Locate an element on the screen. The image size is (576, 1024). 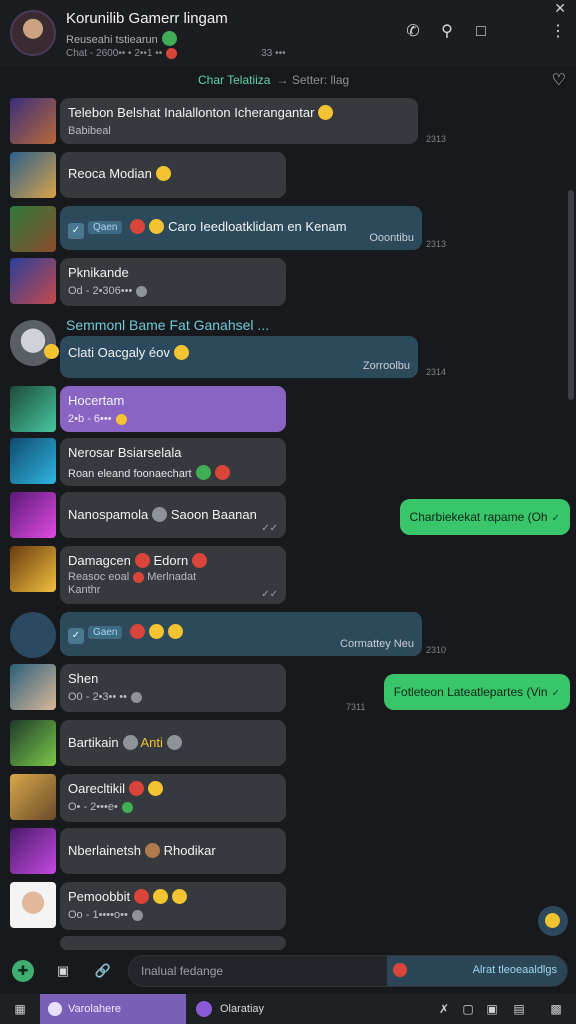
group-avatar is located at coordinates (33, 33).